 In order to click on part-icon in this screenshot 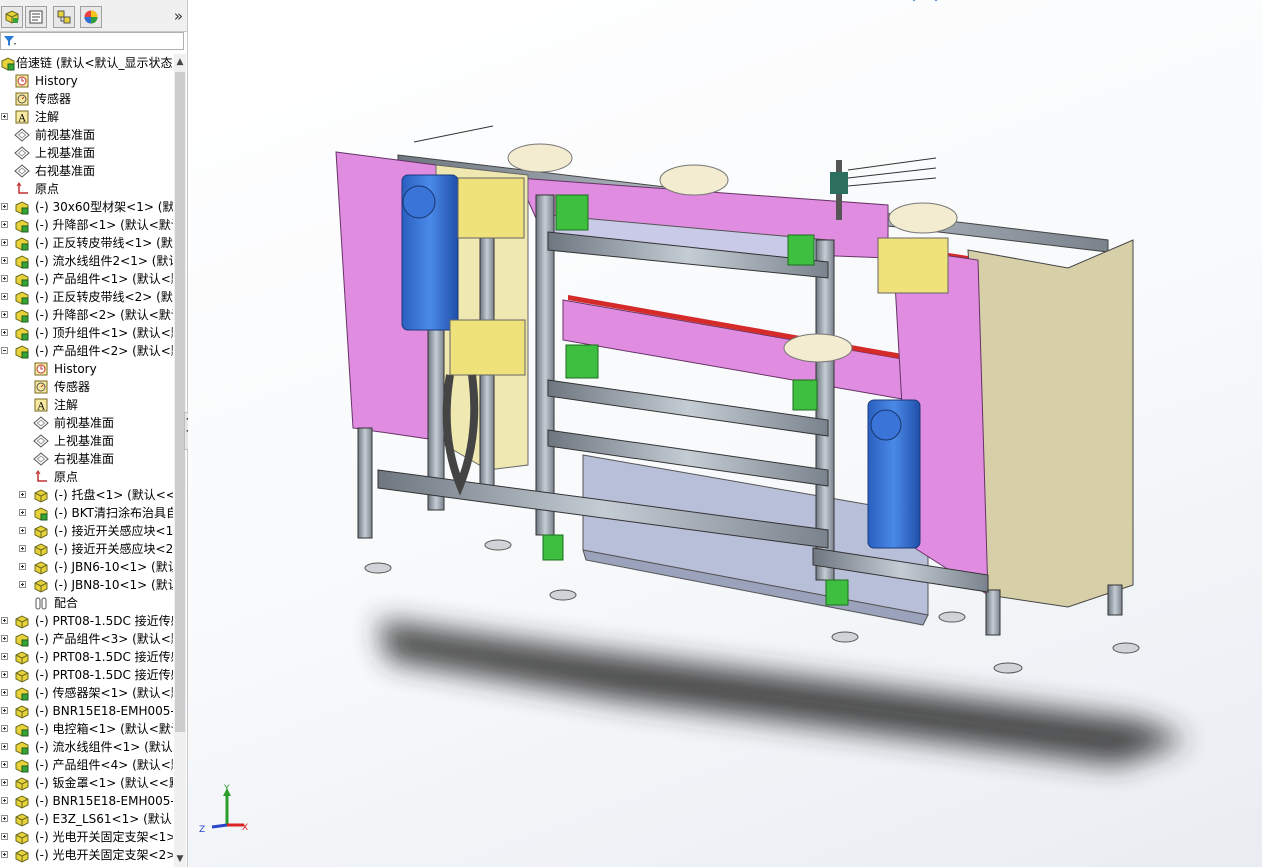, I will do `click(22, 784)`.